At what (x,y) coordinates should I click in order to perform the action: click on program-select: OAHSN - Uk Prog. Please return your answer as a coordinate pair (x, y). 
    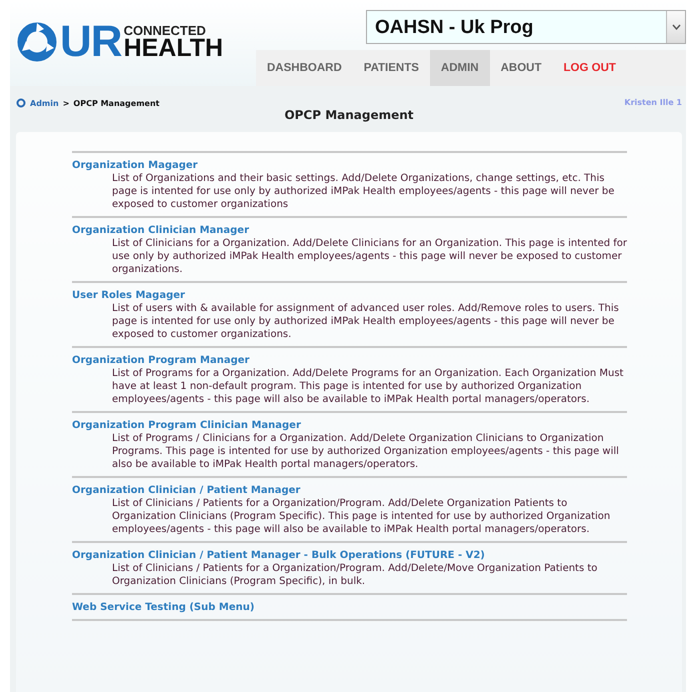
    Looking at the image, I should click on (526, 27).